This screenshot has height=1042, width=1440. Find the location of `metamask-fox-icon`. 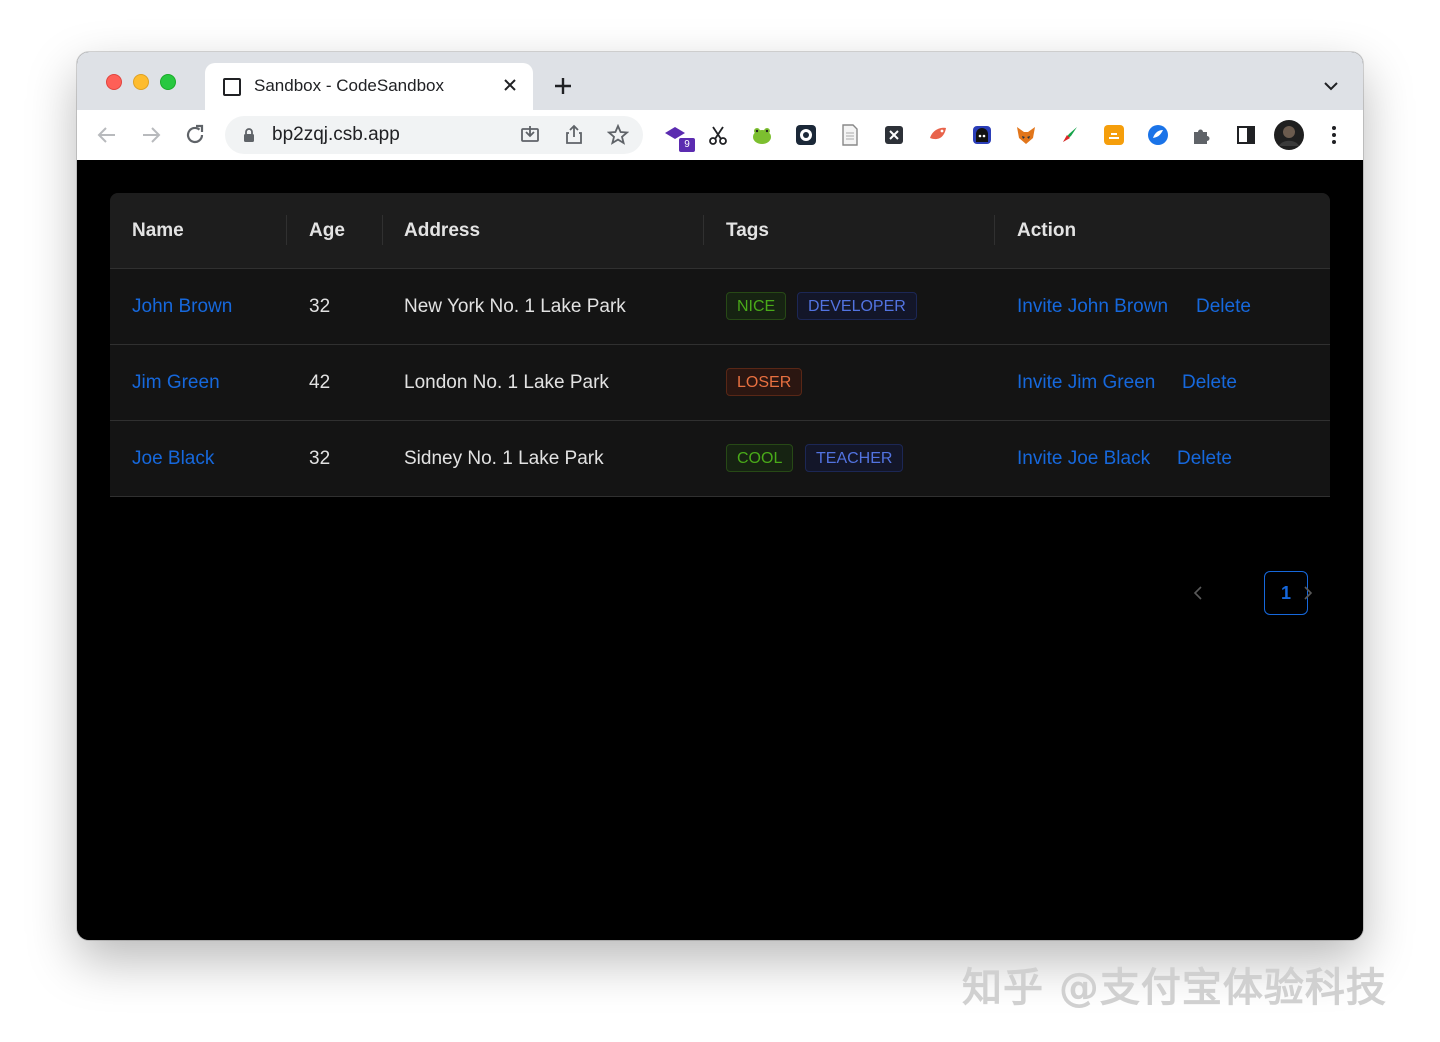

metamask-fox-icon is located at coordinates (1026, 135).